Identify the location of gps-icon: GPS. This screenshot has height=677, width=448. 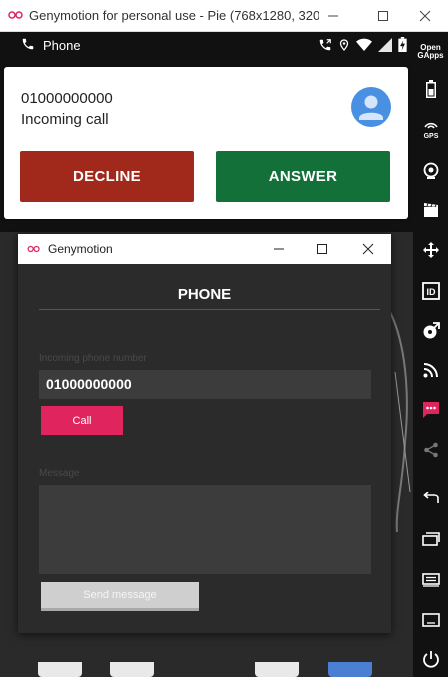
(430, 131).